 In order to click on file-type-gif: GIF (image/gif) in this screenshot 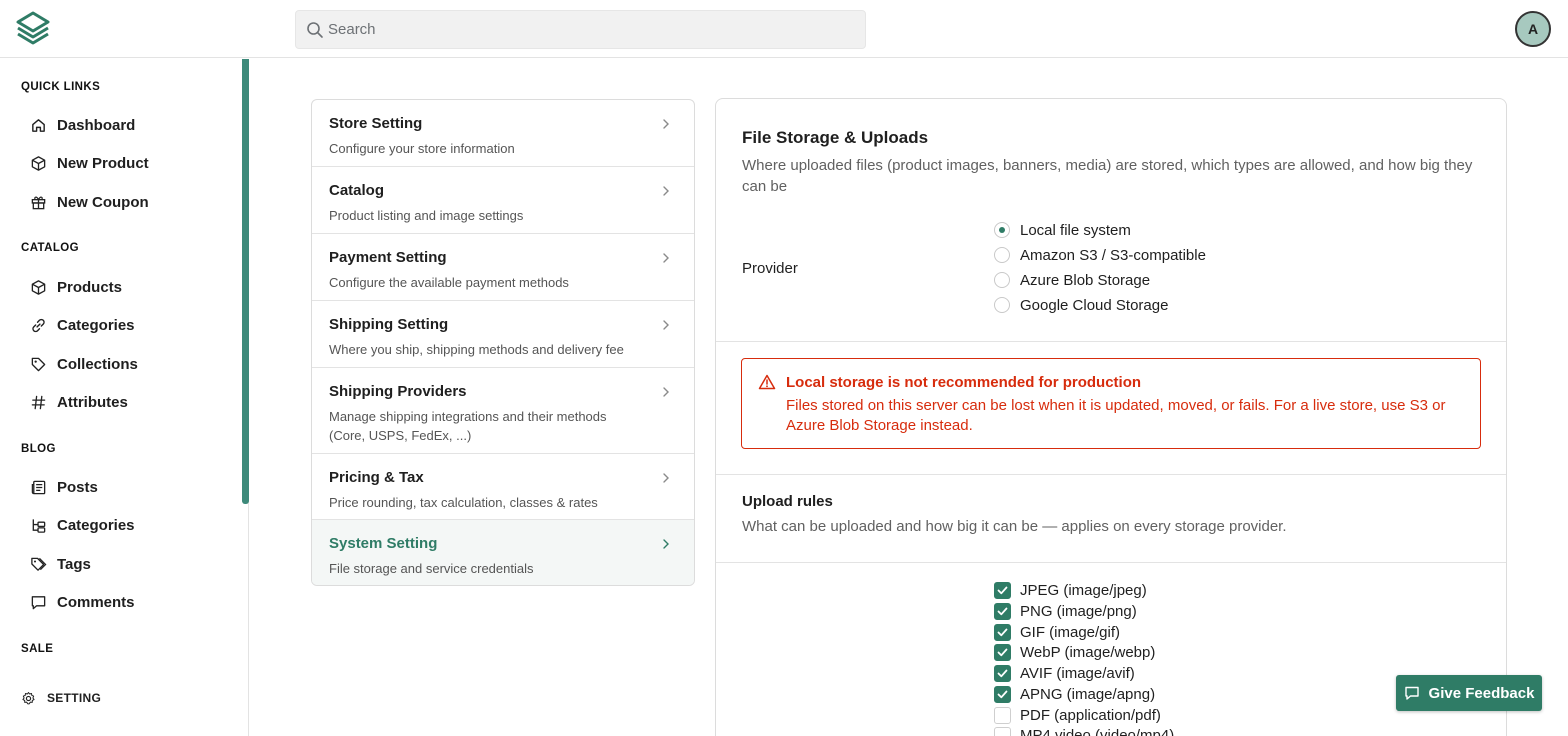, I will do `click(1057, 632)`.